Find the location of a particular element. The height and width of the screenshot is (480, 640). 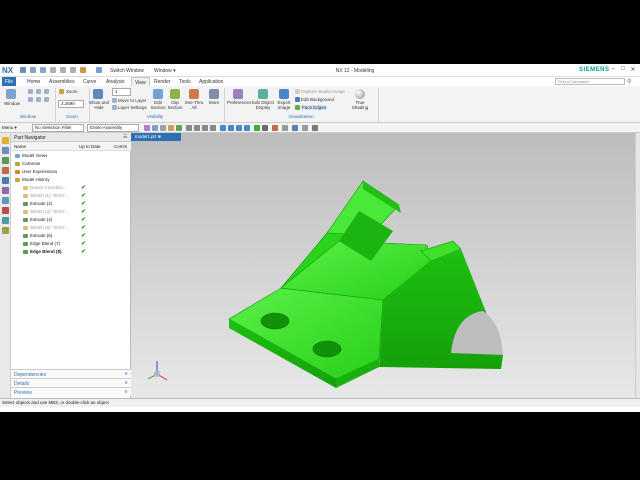

zoom-scale-input: 2.2690 is located at coordinates (71, 104).